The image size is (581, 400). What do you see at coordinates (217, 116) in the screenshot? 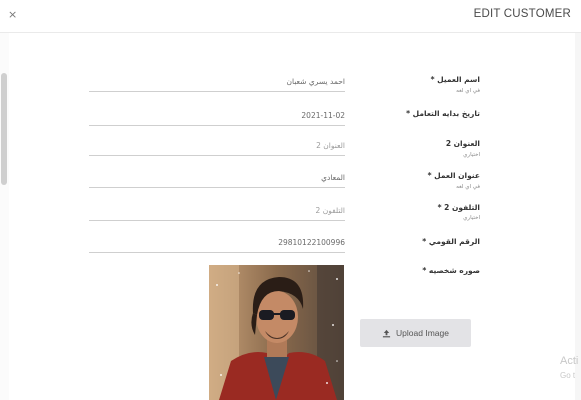
I see `start-date-input: 2021-11-02` at bounding box center [217, 116].